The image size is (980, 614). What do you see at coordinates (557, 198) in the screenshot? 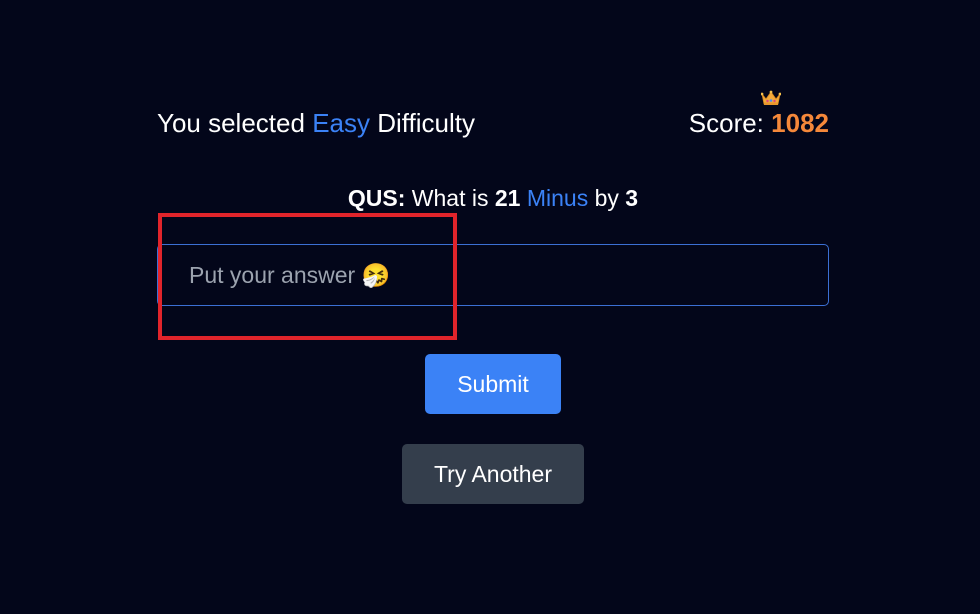
I see `question-operation: Minus` at bounding box center [557, 198].